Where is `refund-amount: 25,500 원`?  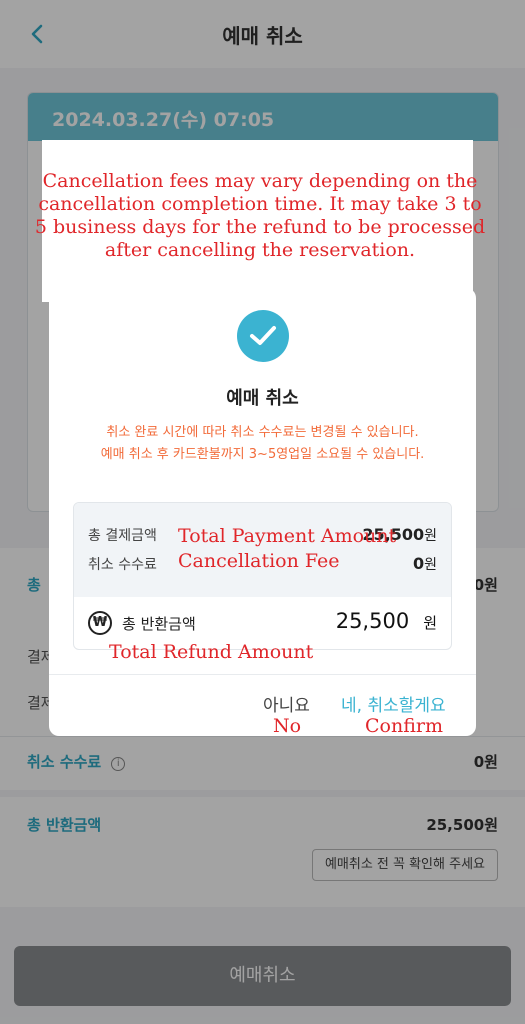 refund-amount: 25,500 원 is located at coordinates (386, 621).